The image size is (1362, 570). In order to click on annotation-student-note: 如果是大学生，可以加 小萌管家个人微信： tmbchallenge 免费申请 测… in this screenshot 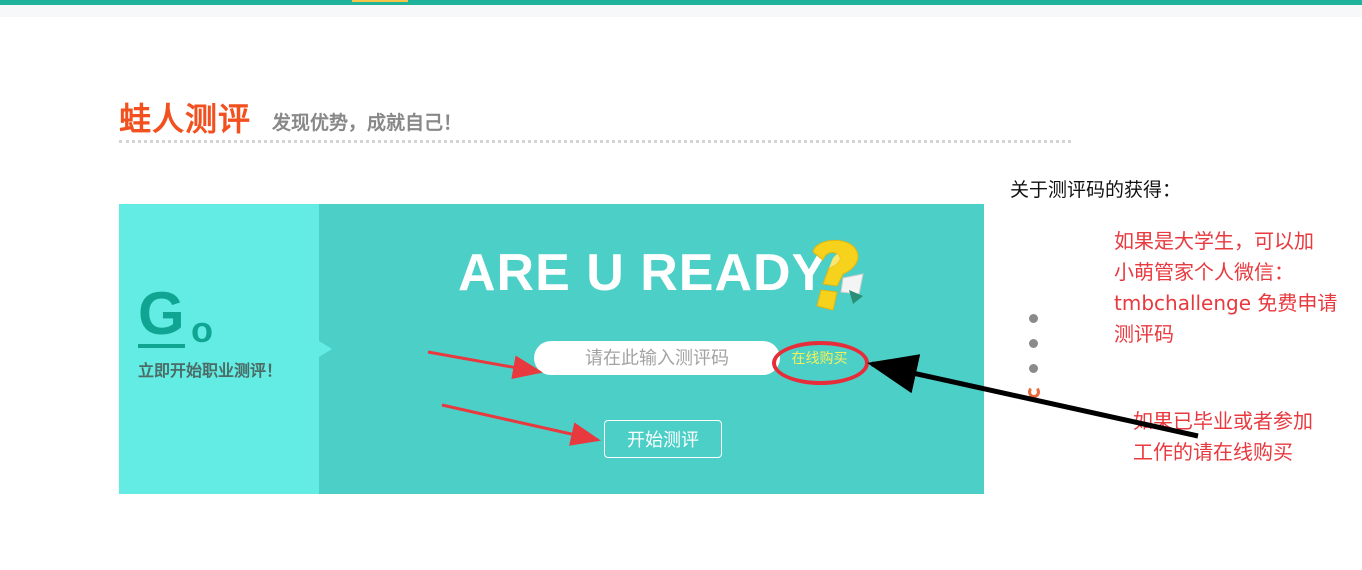, I will do `click(1238, 288)`.